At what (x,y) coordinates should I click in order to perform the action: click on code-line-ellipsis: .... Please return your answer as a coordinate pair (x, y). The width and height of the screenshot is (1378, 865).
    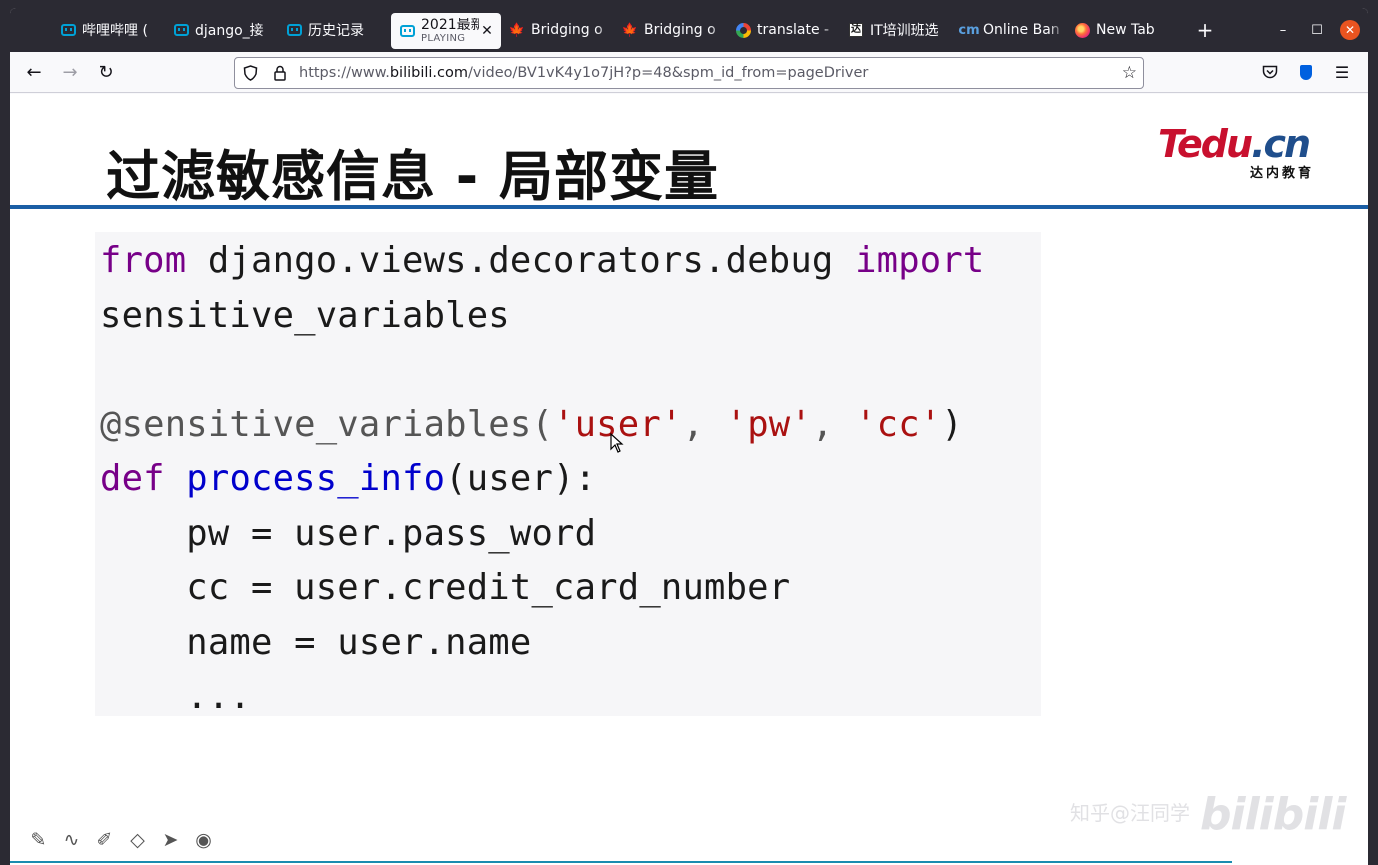
    Looking at the image, I should click on (176, 696).